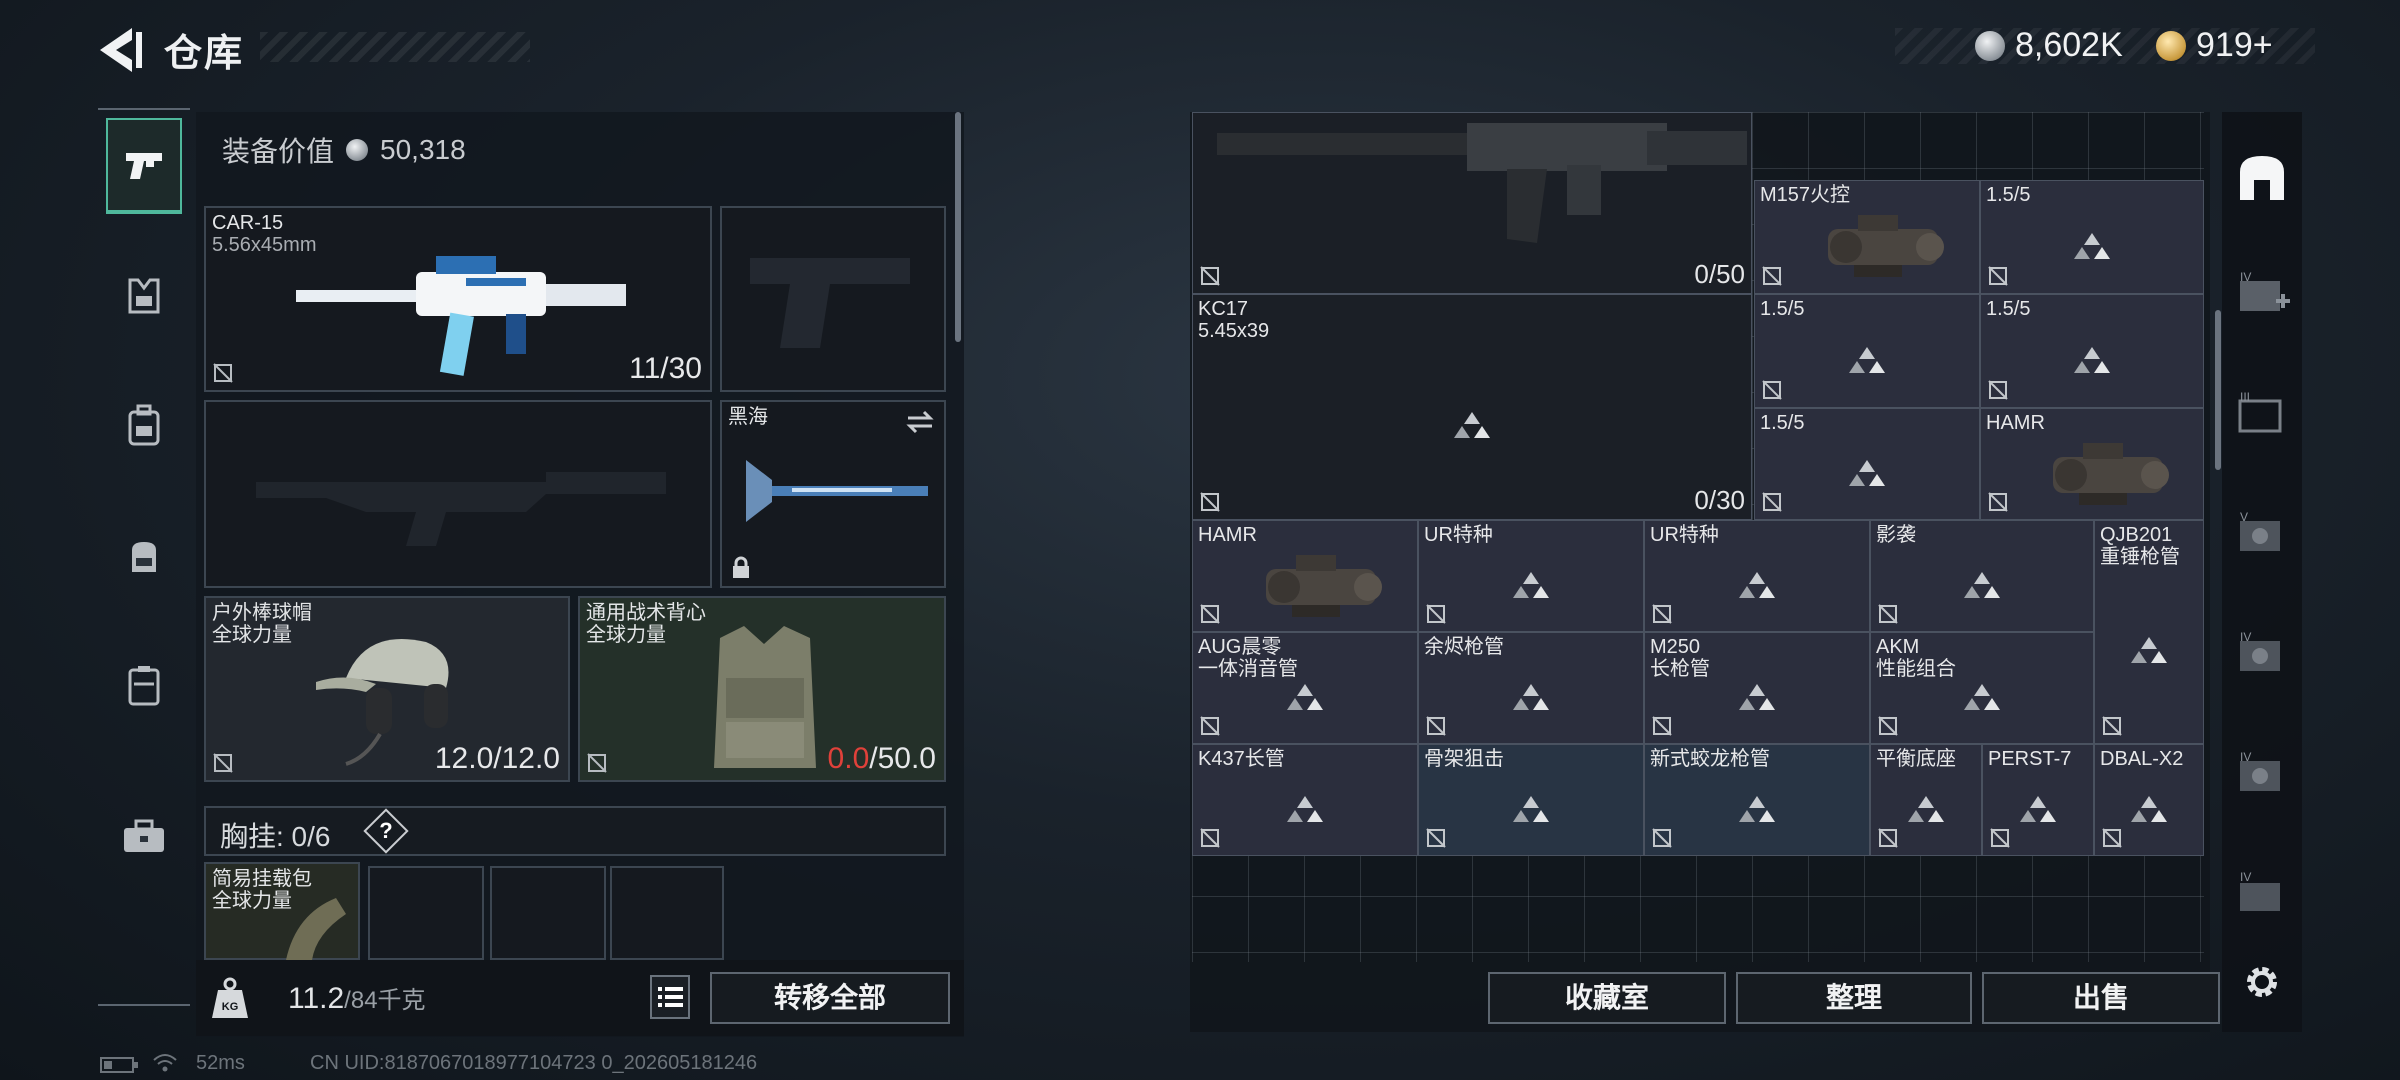 The height and width of the screenshot is (1080, 2400). Describe the element at coordinates (144, 836) in the screenshot. I see `rail-tab-toolbox` at that location.